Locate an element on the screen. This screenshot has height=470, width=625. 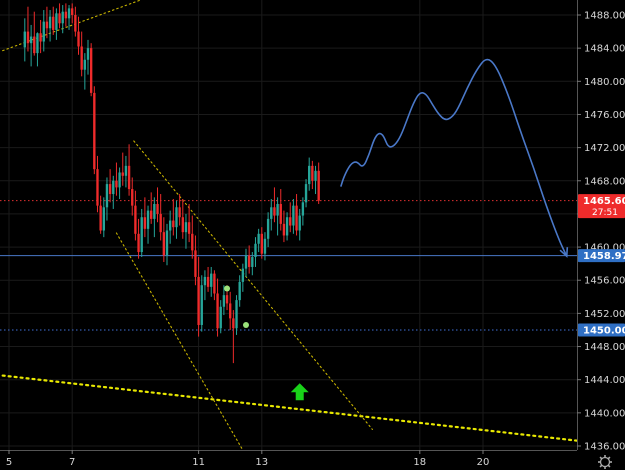
price-tag: 1450.00 is located at coordinates (601, 330).